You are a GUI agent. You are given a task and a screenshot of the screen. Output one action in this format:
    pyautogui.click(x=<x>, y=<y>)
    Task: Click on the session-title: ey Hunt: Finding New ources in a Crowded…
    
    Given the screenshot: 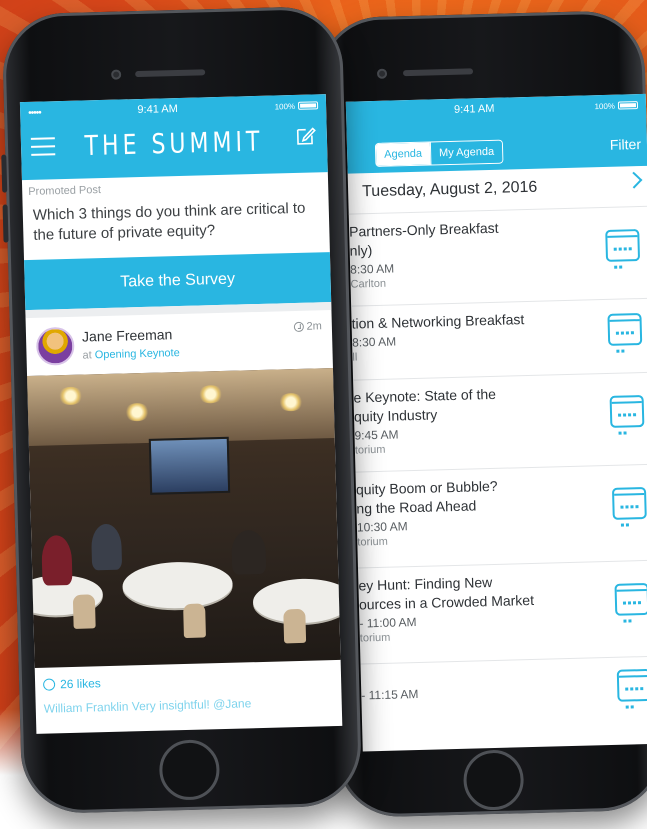 What is the action you would take?
    pyautogui.click(x=446, y=593)
    